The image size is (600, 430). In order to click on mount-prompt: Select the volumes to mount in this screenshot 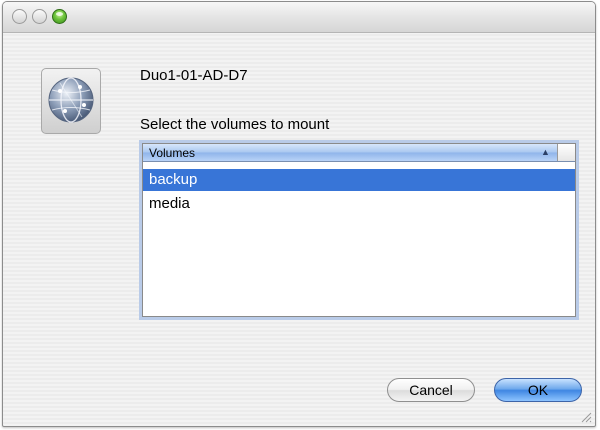, I will do `click(235, 124)`.